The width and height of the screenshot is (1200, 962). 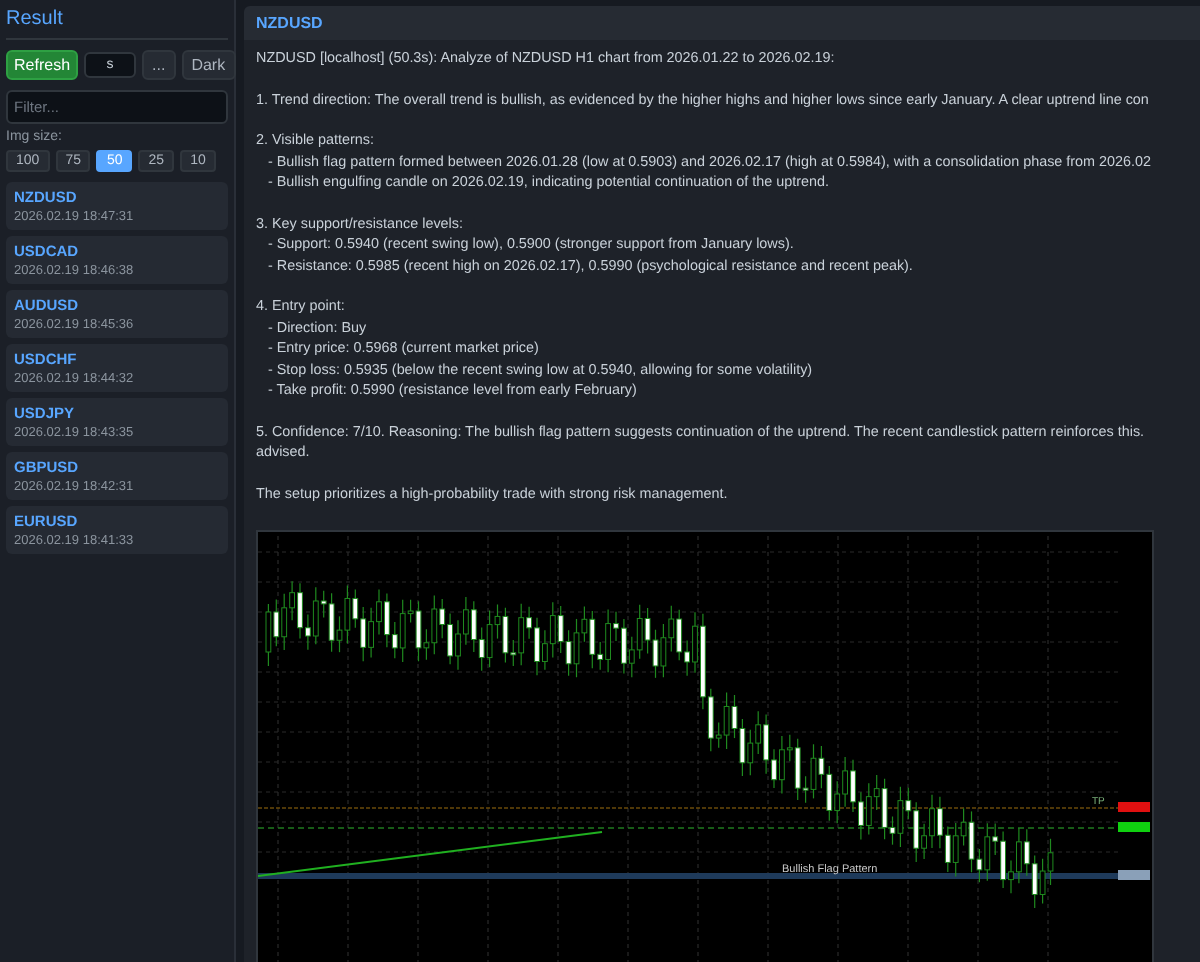 I want to click on level-price-tag, so click(x=1134, y=827).